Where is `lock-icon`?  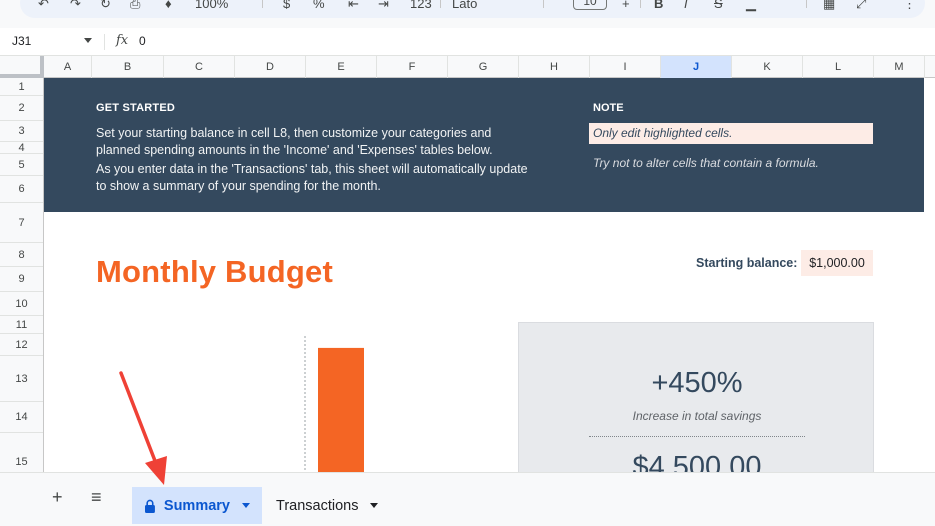 lock-icon is located at coordinates (149, 506).